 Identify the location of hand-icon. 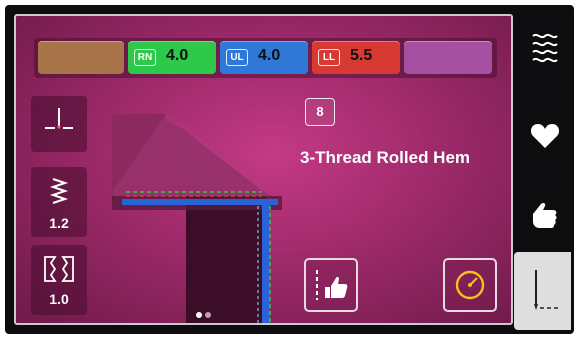
(545, 215).